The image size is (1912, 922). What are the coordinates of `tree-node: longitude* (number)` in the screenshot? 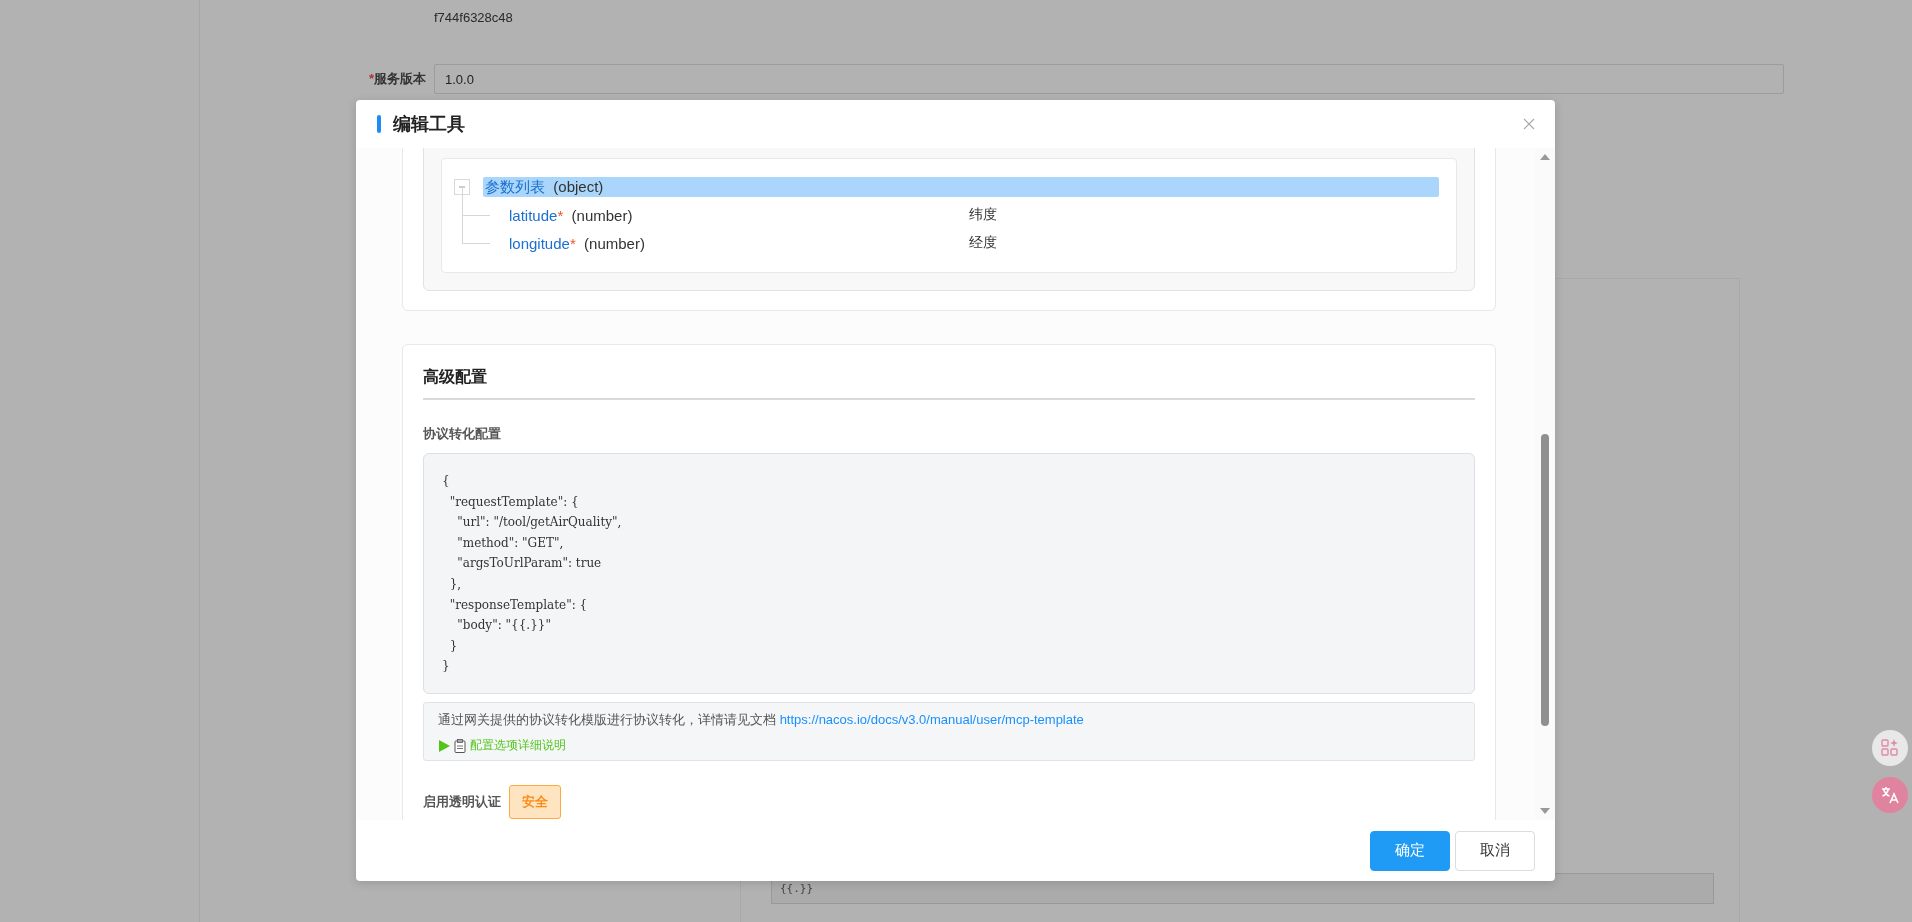 It's located at (739, 243).